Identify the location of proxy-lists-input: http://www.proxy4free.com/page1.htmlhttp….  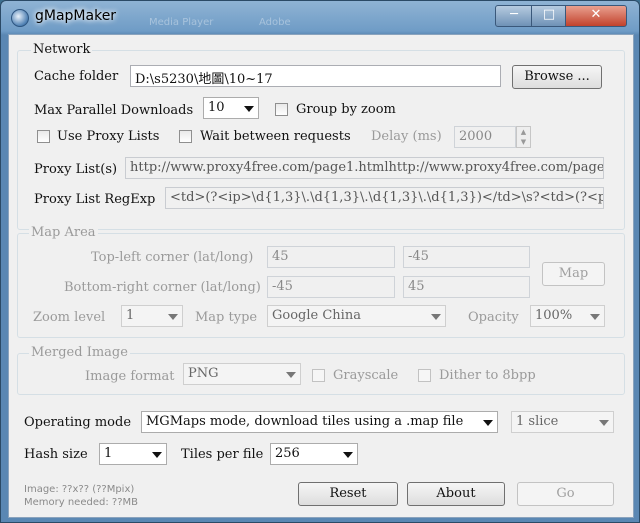
(364, 168).